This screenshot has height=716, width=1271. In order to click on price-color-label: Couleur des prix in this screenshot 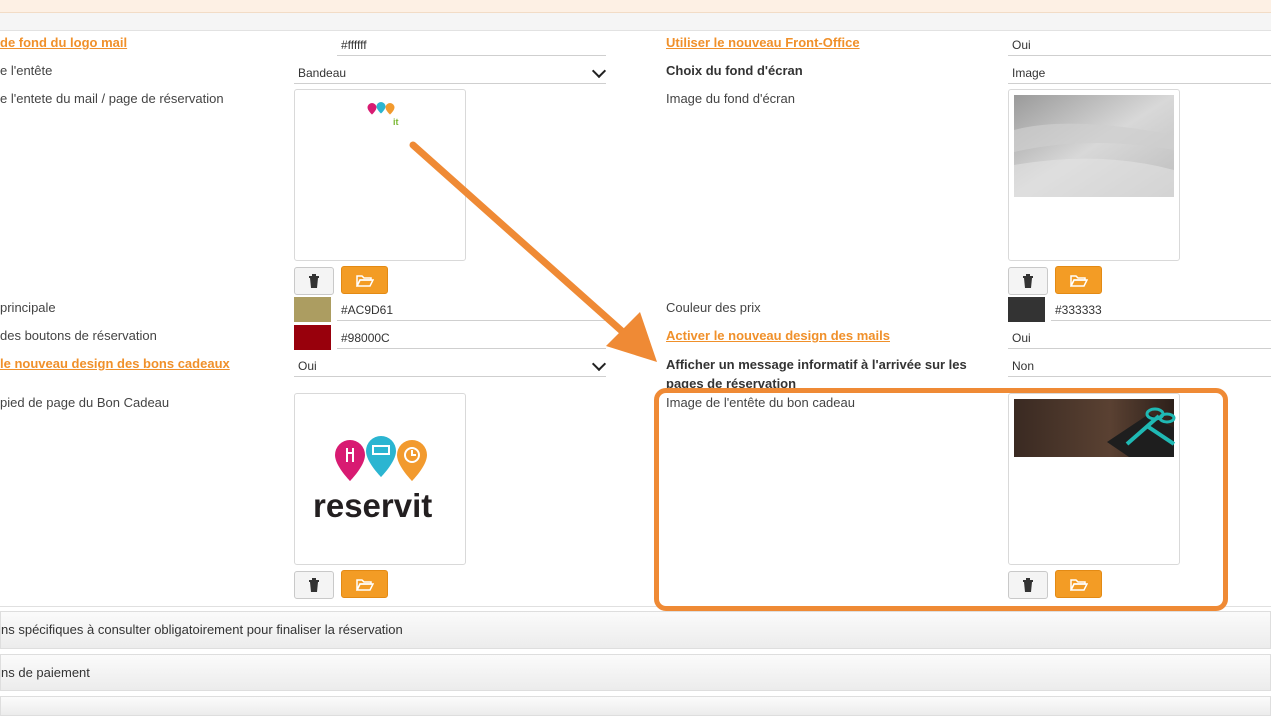, I will do `click(713, 307)`.